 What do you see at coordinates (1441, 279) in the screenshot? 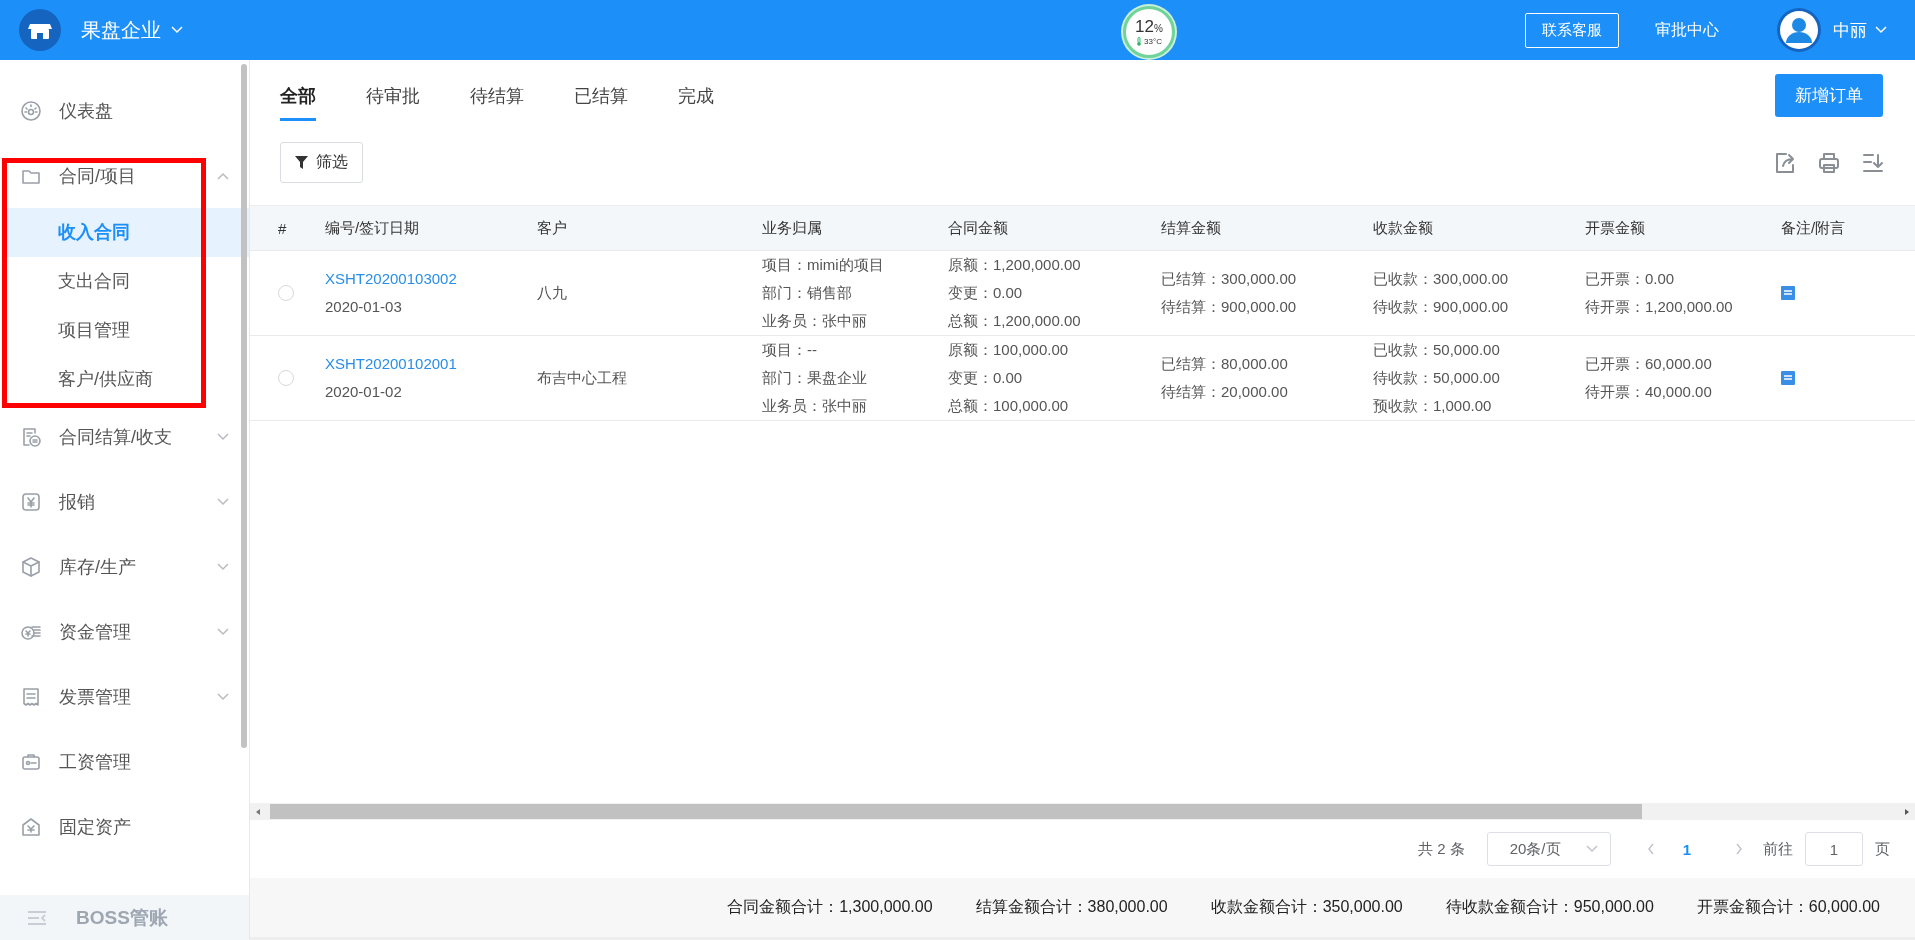
I see `cell-text: 已收款：300,000.00` at bounding box center [1441, 279].